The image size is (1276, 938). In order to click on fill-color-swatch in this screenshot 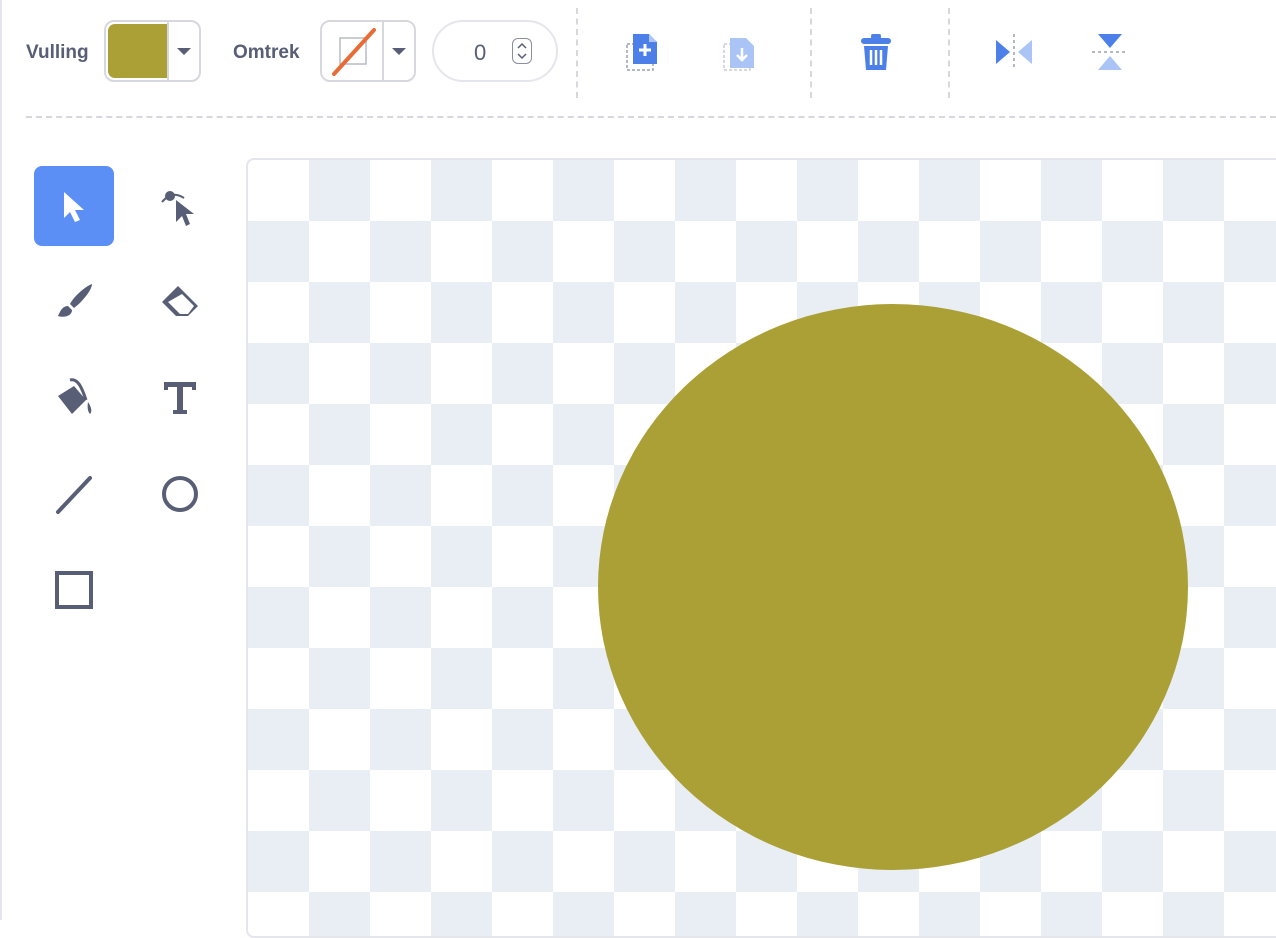, I will do `click(138, 51)`.